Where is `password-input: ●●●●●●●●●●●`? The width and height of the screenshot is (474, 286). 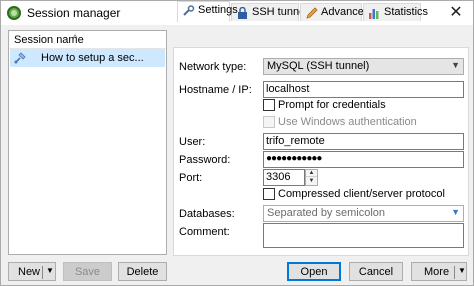 password-input: ●●●●●●●●●●● is located at coordinates (363, 159).